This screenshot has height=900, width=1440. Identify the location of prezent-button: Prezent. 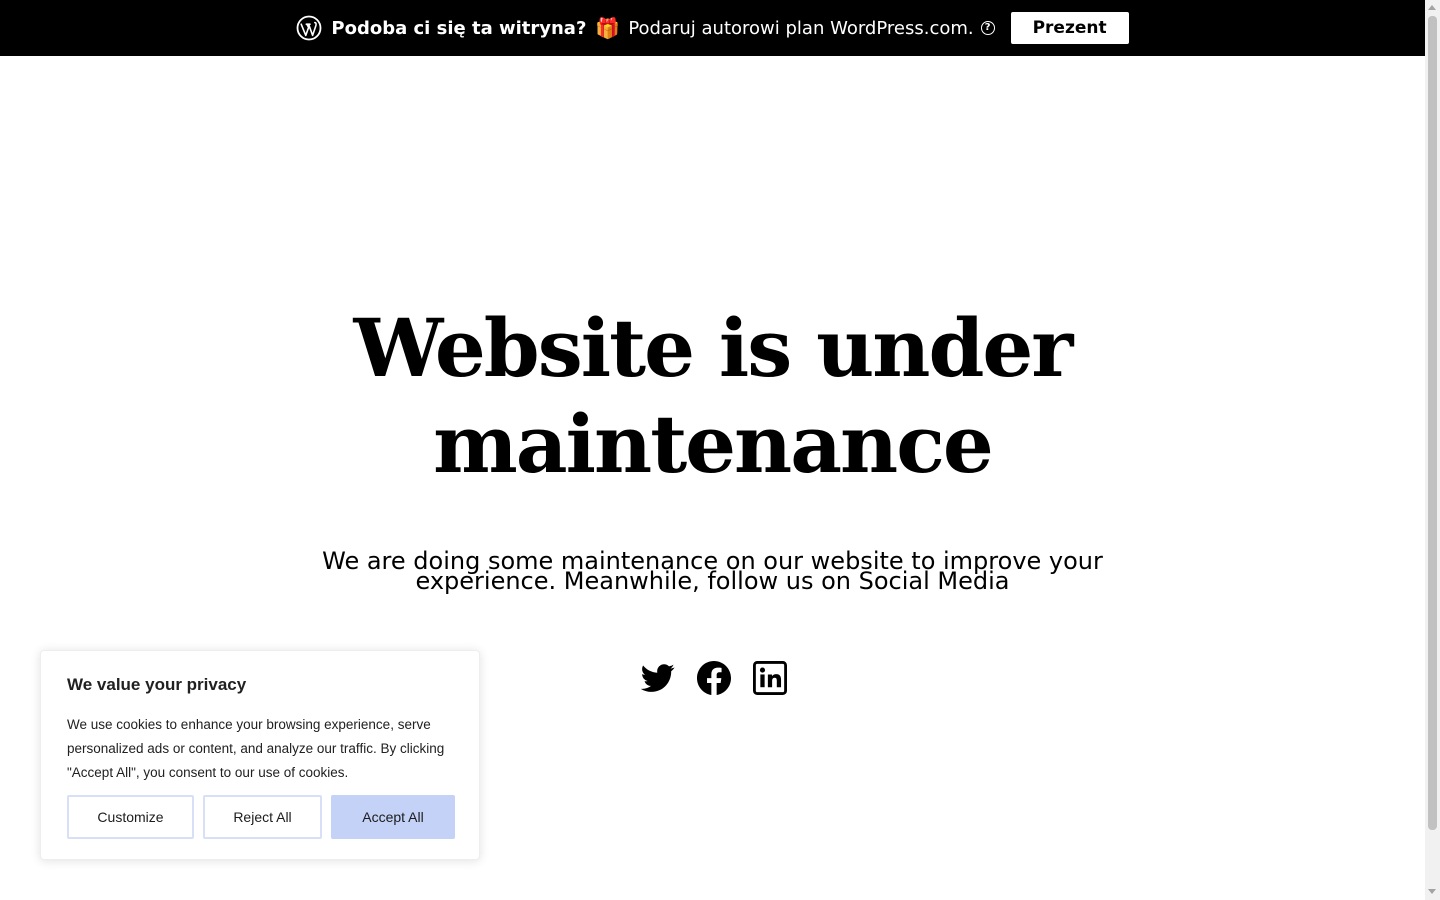
(1069, 28).